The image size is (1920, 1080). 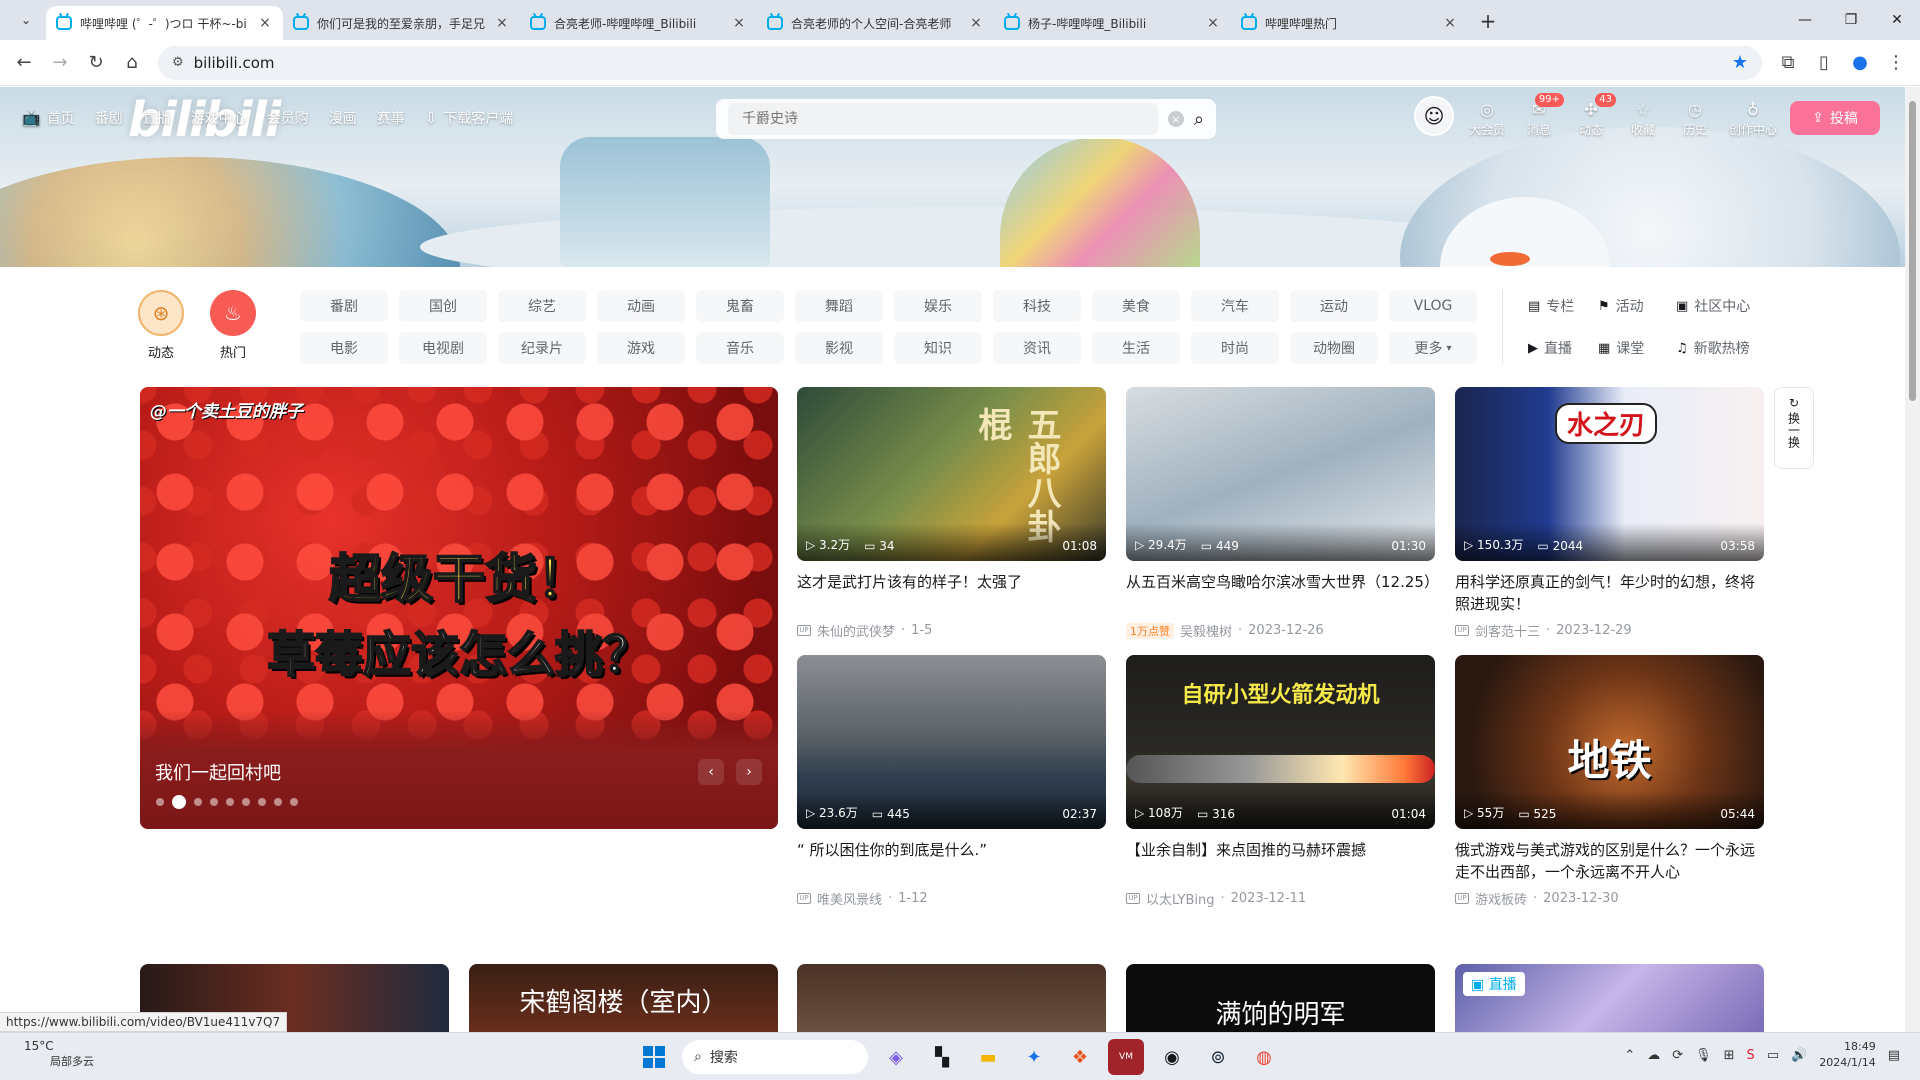 I want to click on channel-item: 电影, so click(x=344, y=348).